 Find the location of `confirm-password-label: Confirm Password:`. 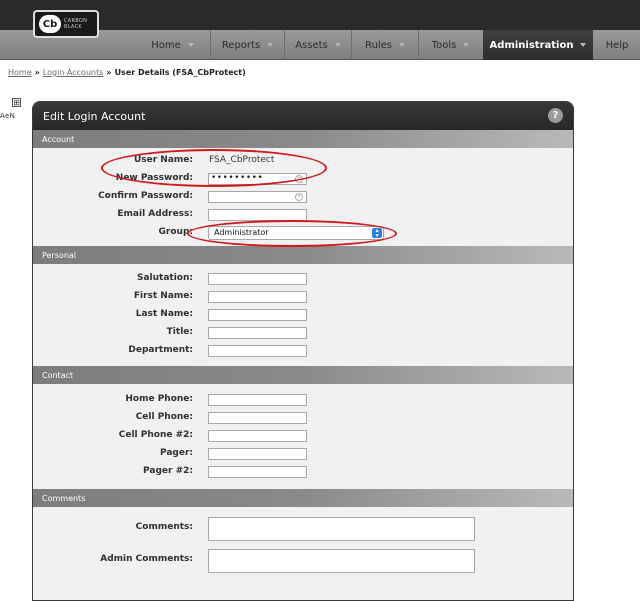

confirm-password-label: Confirm Password: is located at coordinates (145, 196).